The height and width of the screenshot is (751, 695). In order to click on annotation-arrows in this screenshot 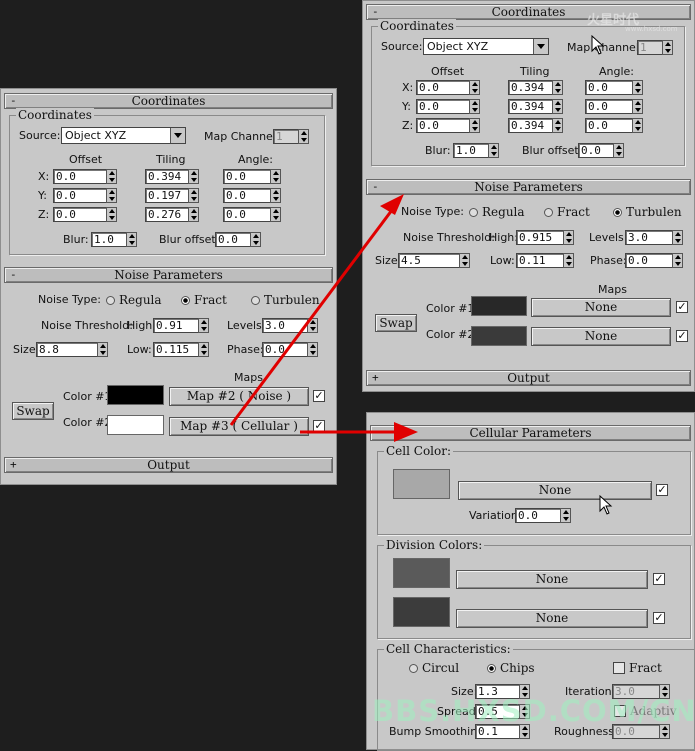, I will do `click(323, 318)`.